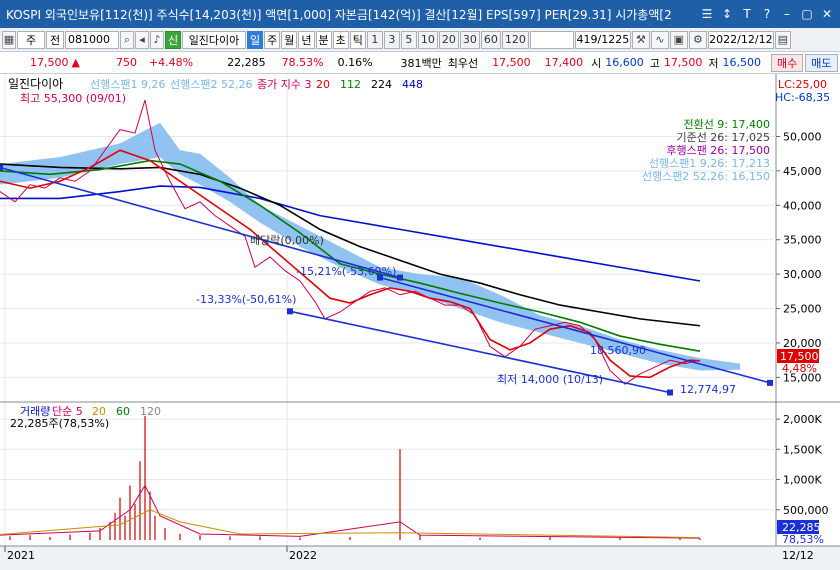  What do you see at coordinates (767, 14) in the screenshot?
I see `help-icon: ?` at bounding box center [767, 14].